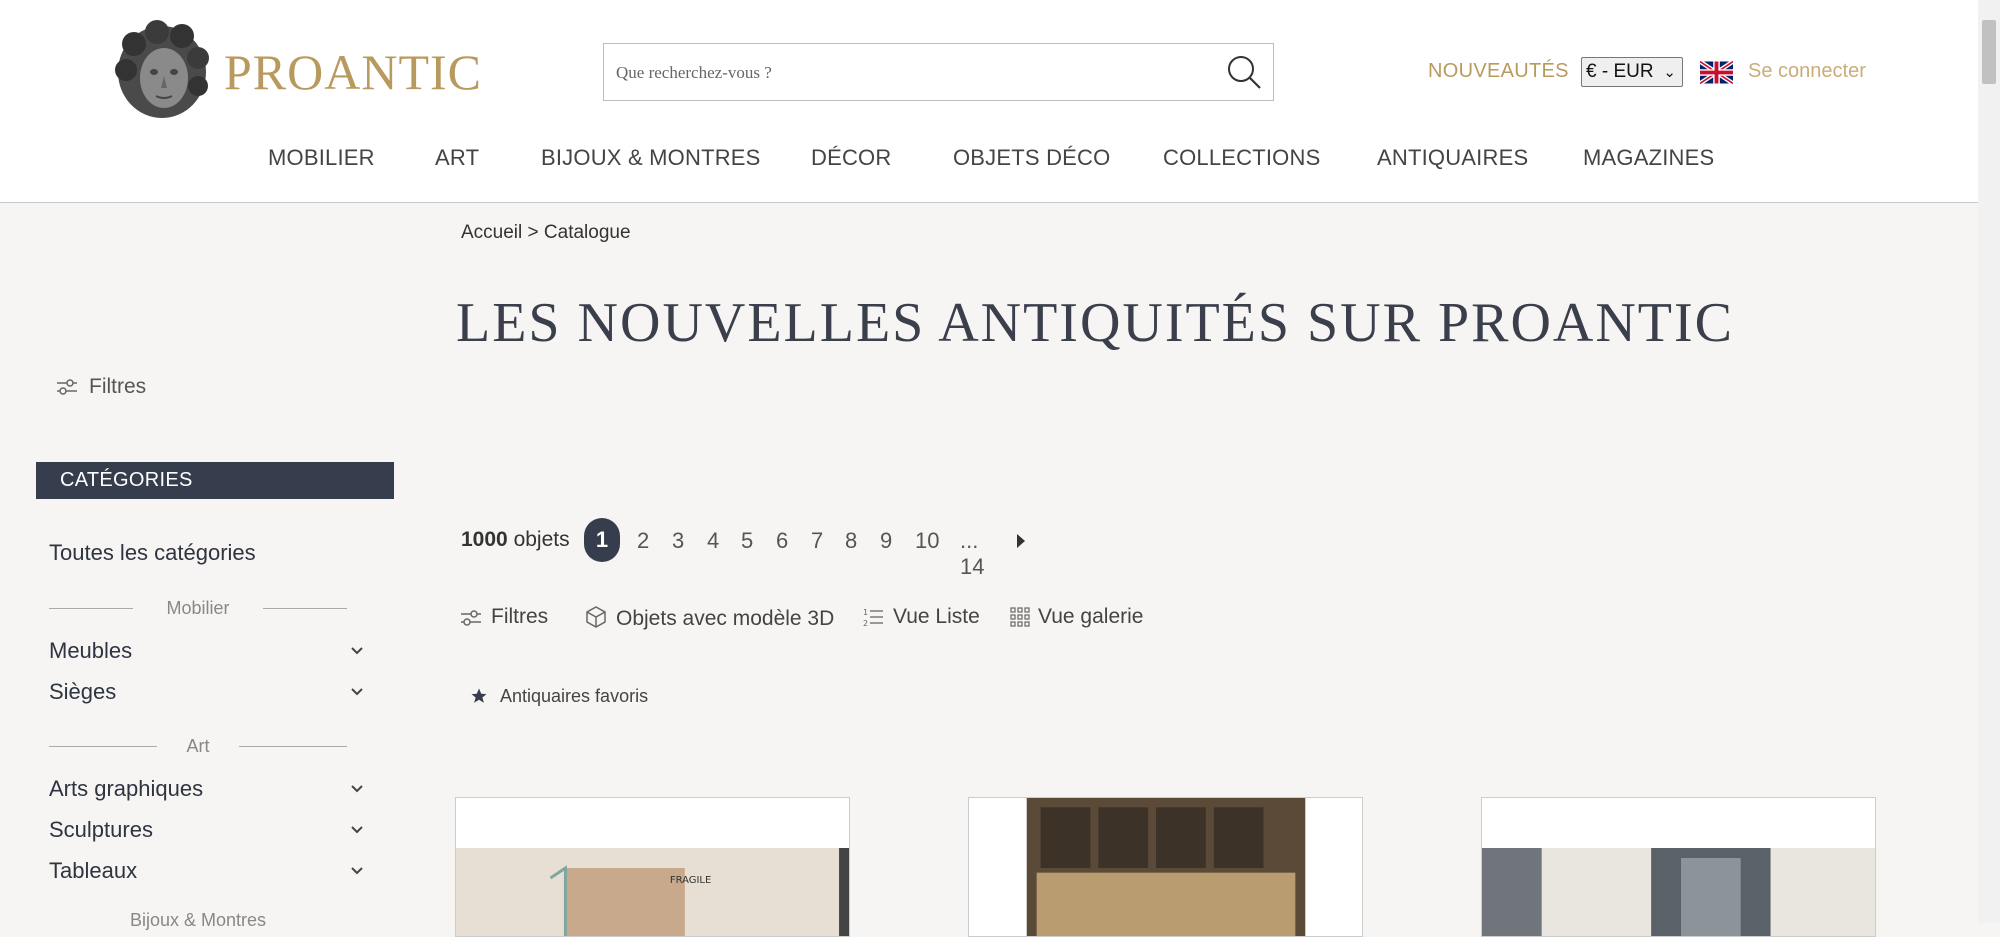 The width and height of the screenshot is (2000, 937). I want to click on product-image: FRAGILE, so click(652, 892).